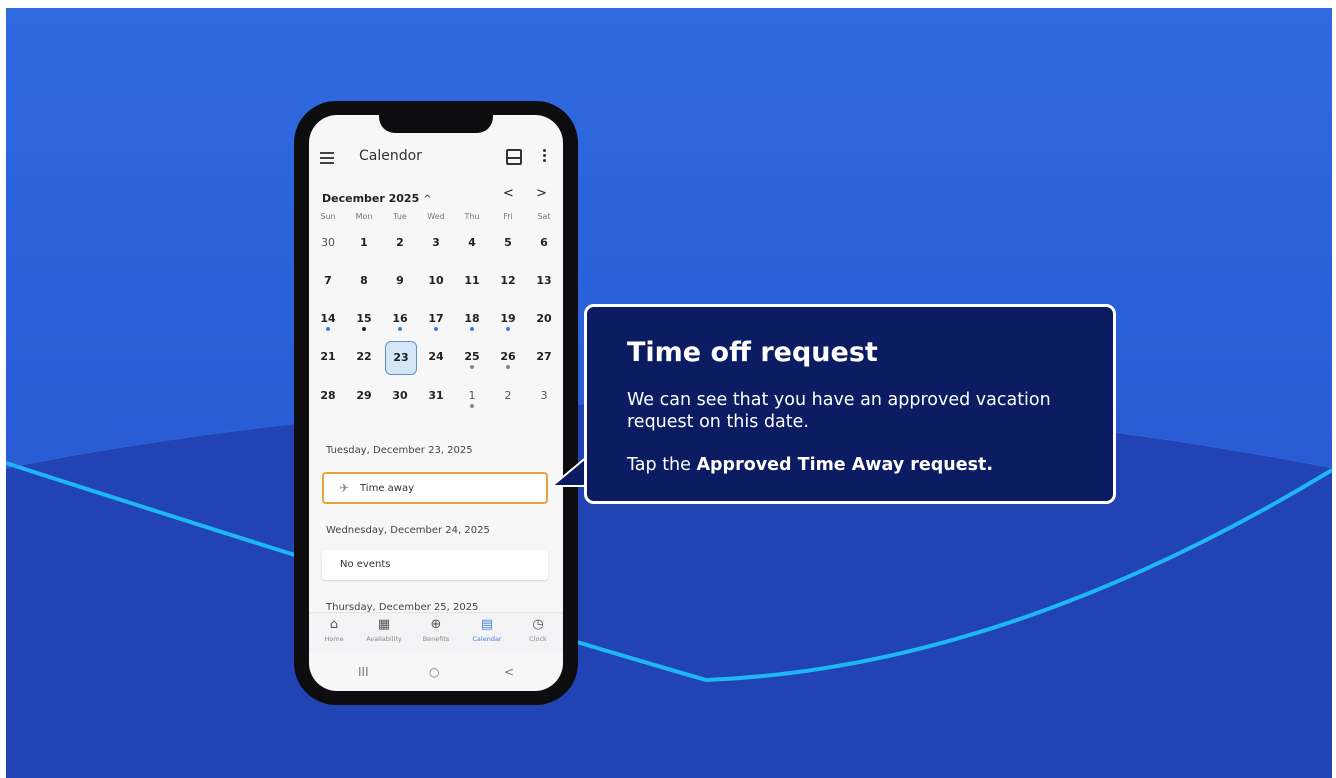 This screenshot has width=1336, height=778. I want to click on calendar-day: 21, so click(328, 357).